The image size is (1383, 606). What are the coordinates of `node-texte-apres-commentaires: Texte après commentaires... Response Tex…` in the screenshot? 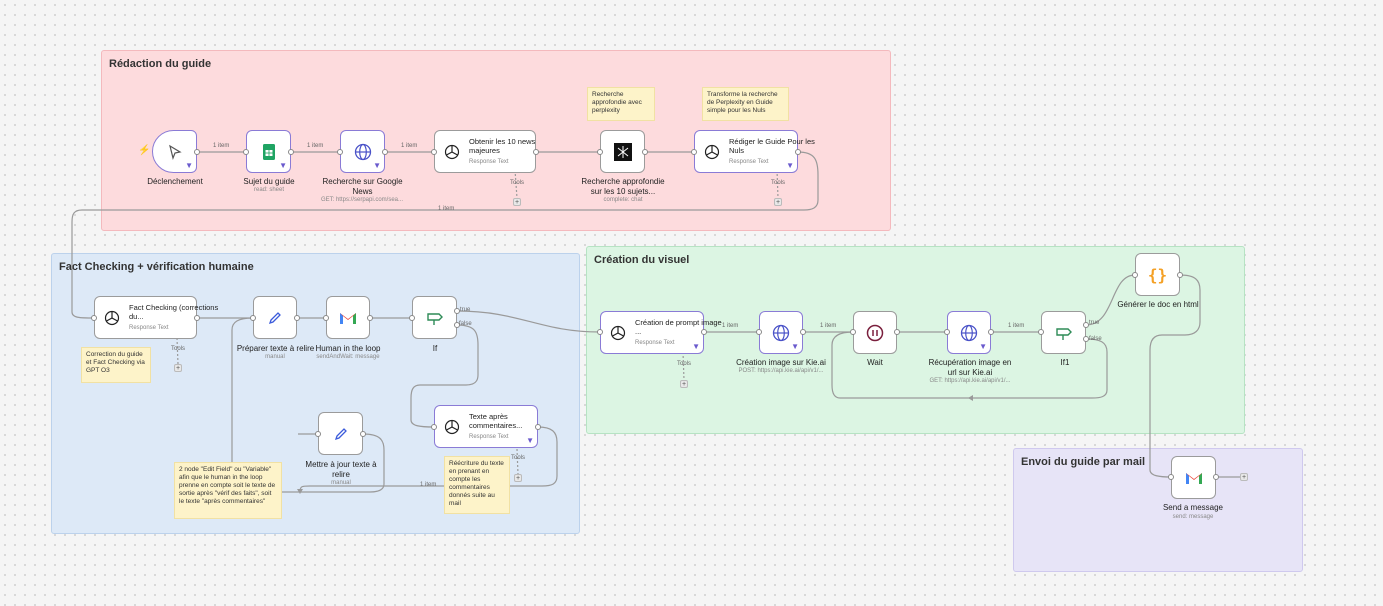 It's located at (486, 426).